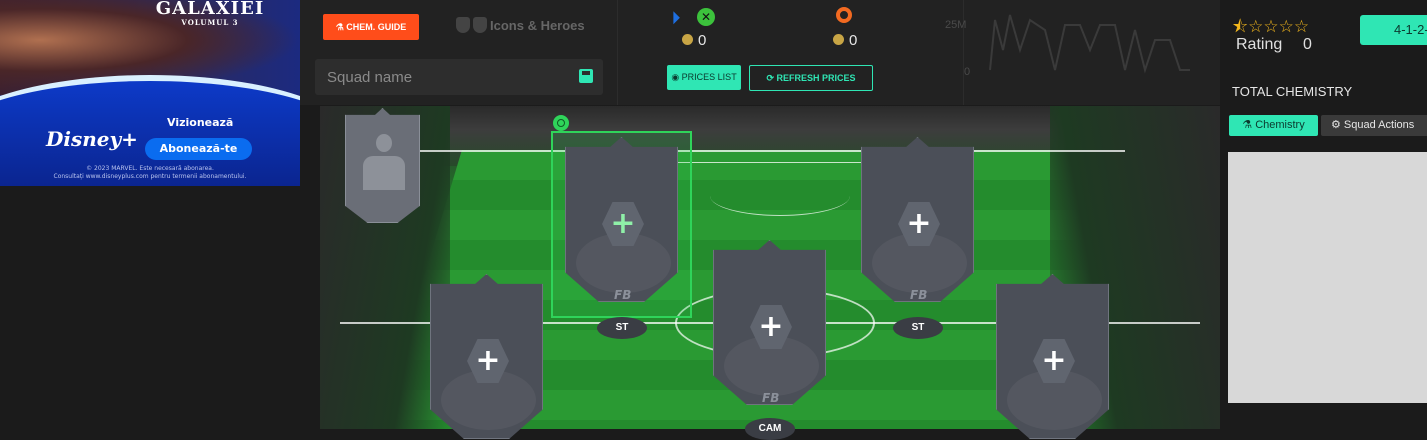 This screenshot has height=440, width=1427. I want to click on refresh-prices-button: ⟳ REFRESH PRICES, so click(811, 78).